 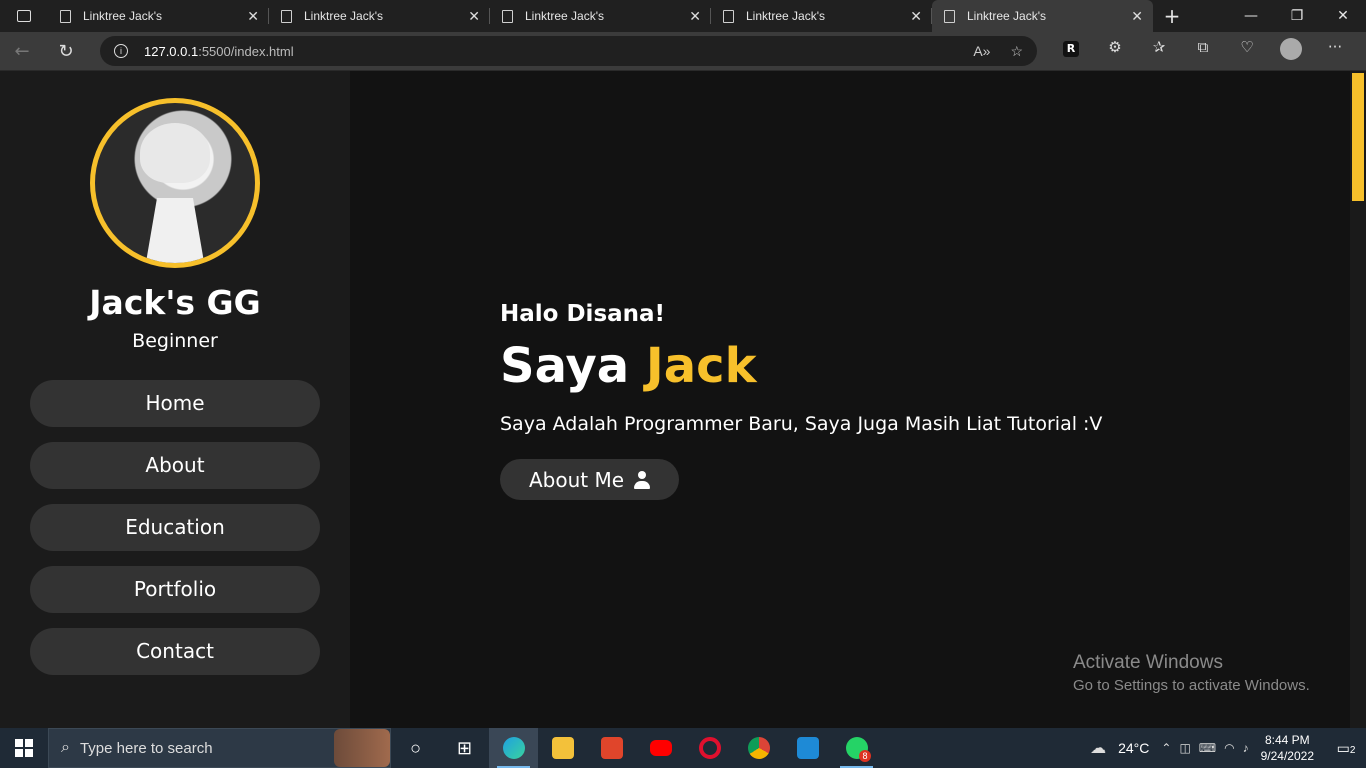 What do you see at coordinates (1343, 16) in the screenshot?
I see `close-window-icon: ✕` at bounding box center [1343, 16].